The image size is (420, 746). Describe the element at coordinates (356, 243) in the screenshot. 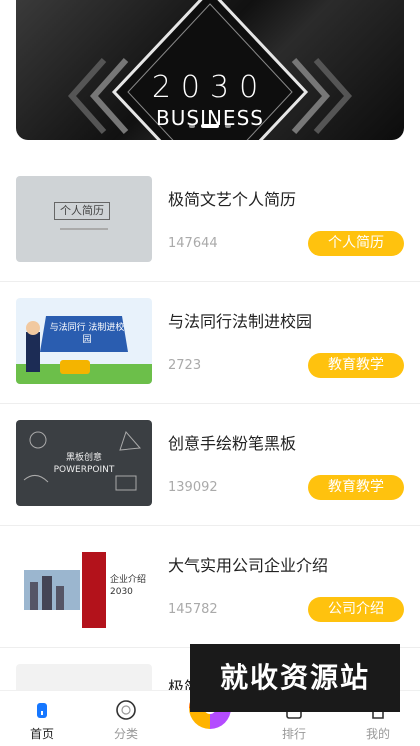

I see `item-tag: 个人简历` at that location.